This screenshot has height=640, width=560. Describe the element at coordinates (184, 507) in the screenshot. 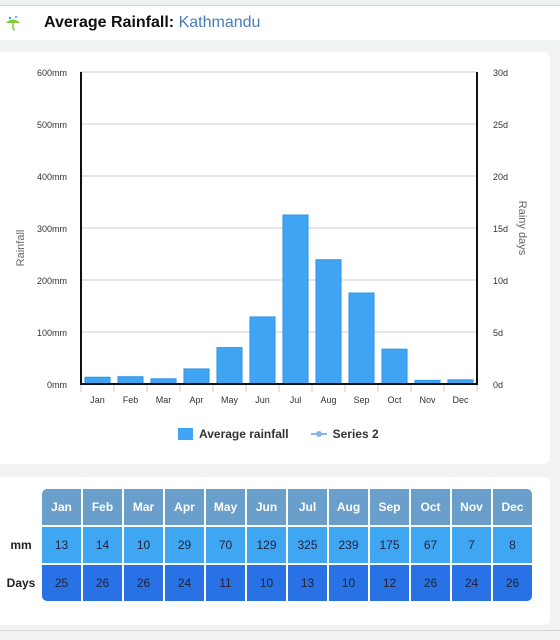

I see `month-header: Apr` at that location.